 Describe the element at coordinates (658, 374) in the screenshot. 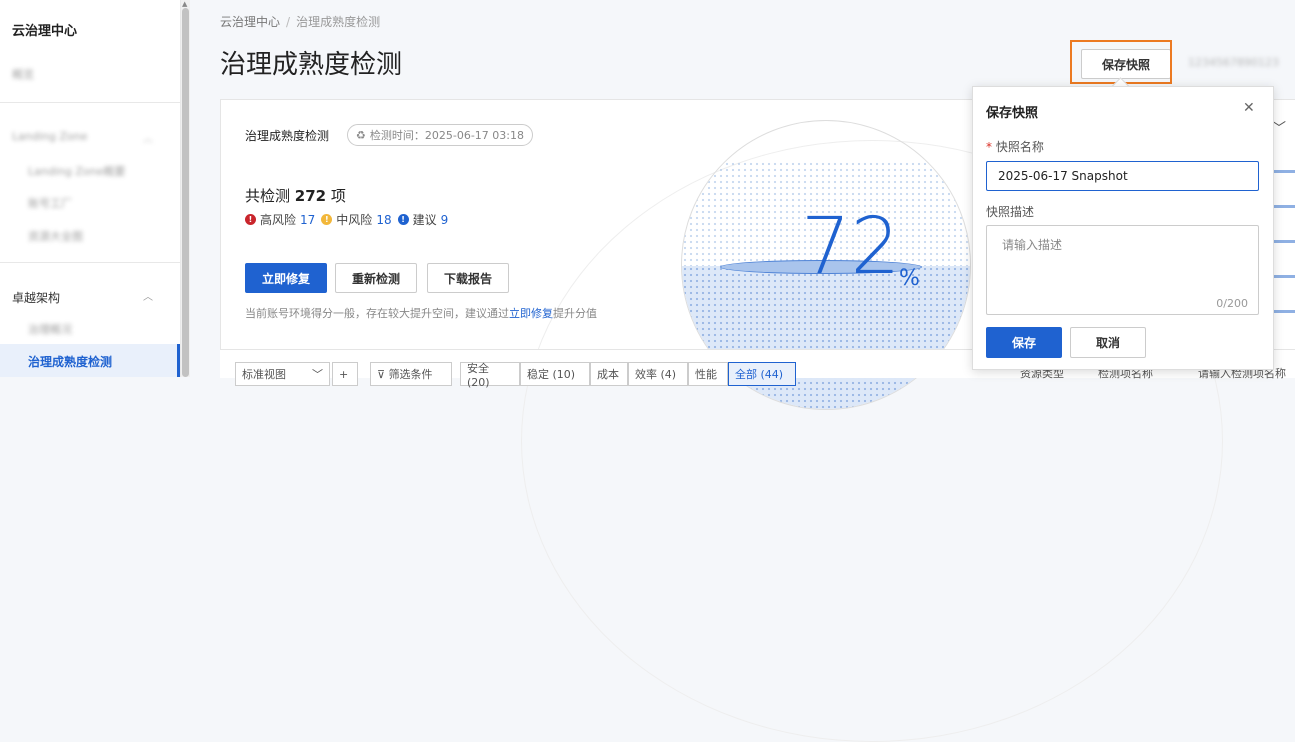

I see `tab-efficiency: 效率 (4)` at that location.